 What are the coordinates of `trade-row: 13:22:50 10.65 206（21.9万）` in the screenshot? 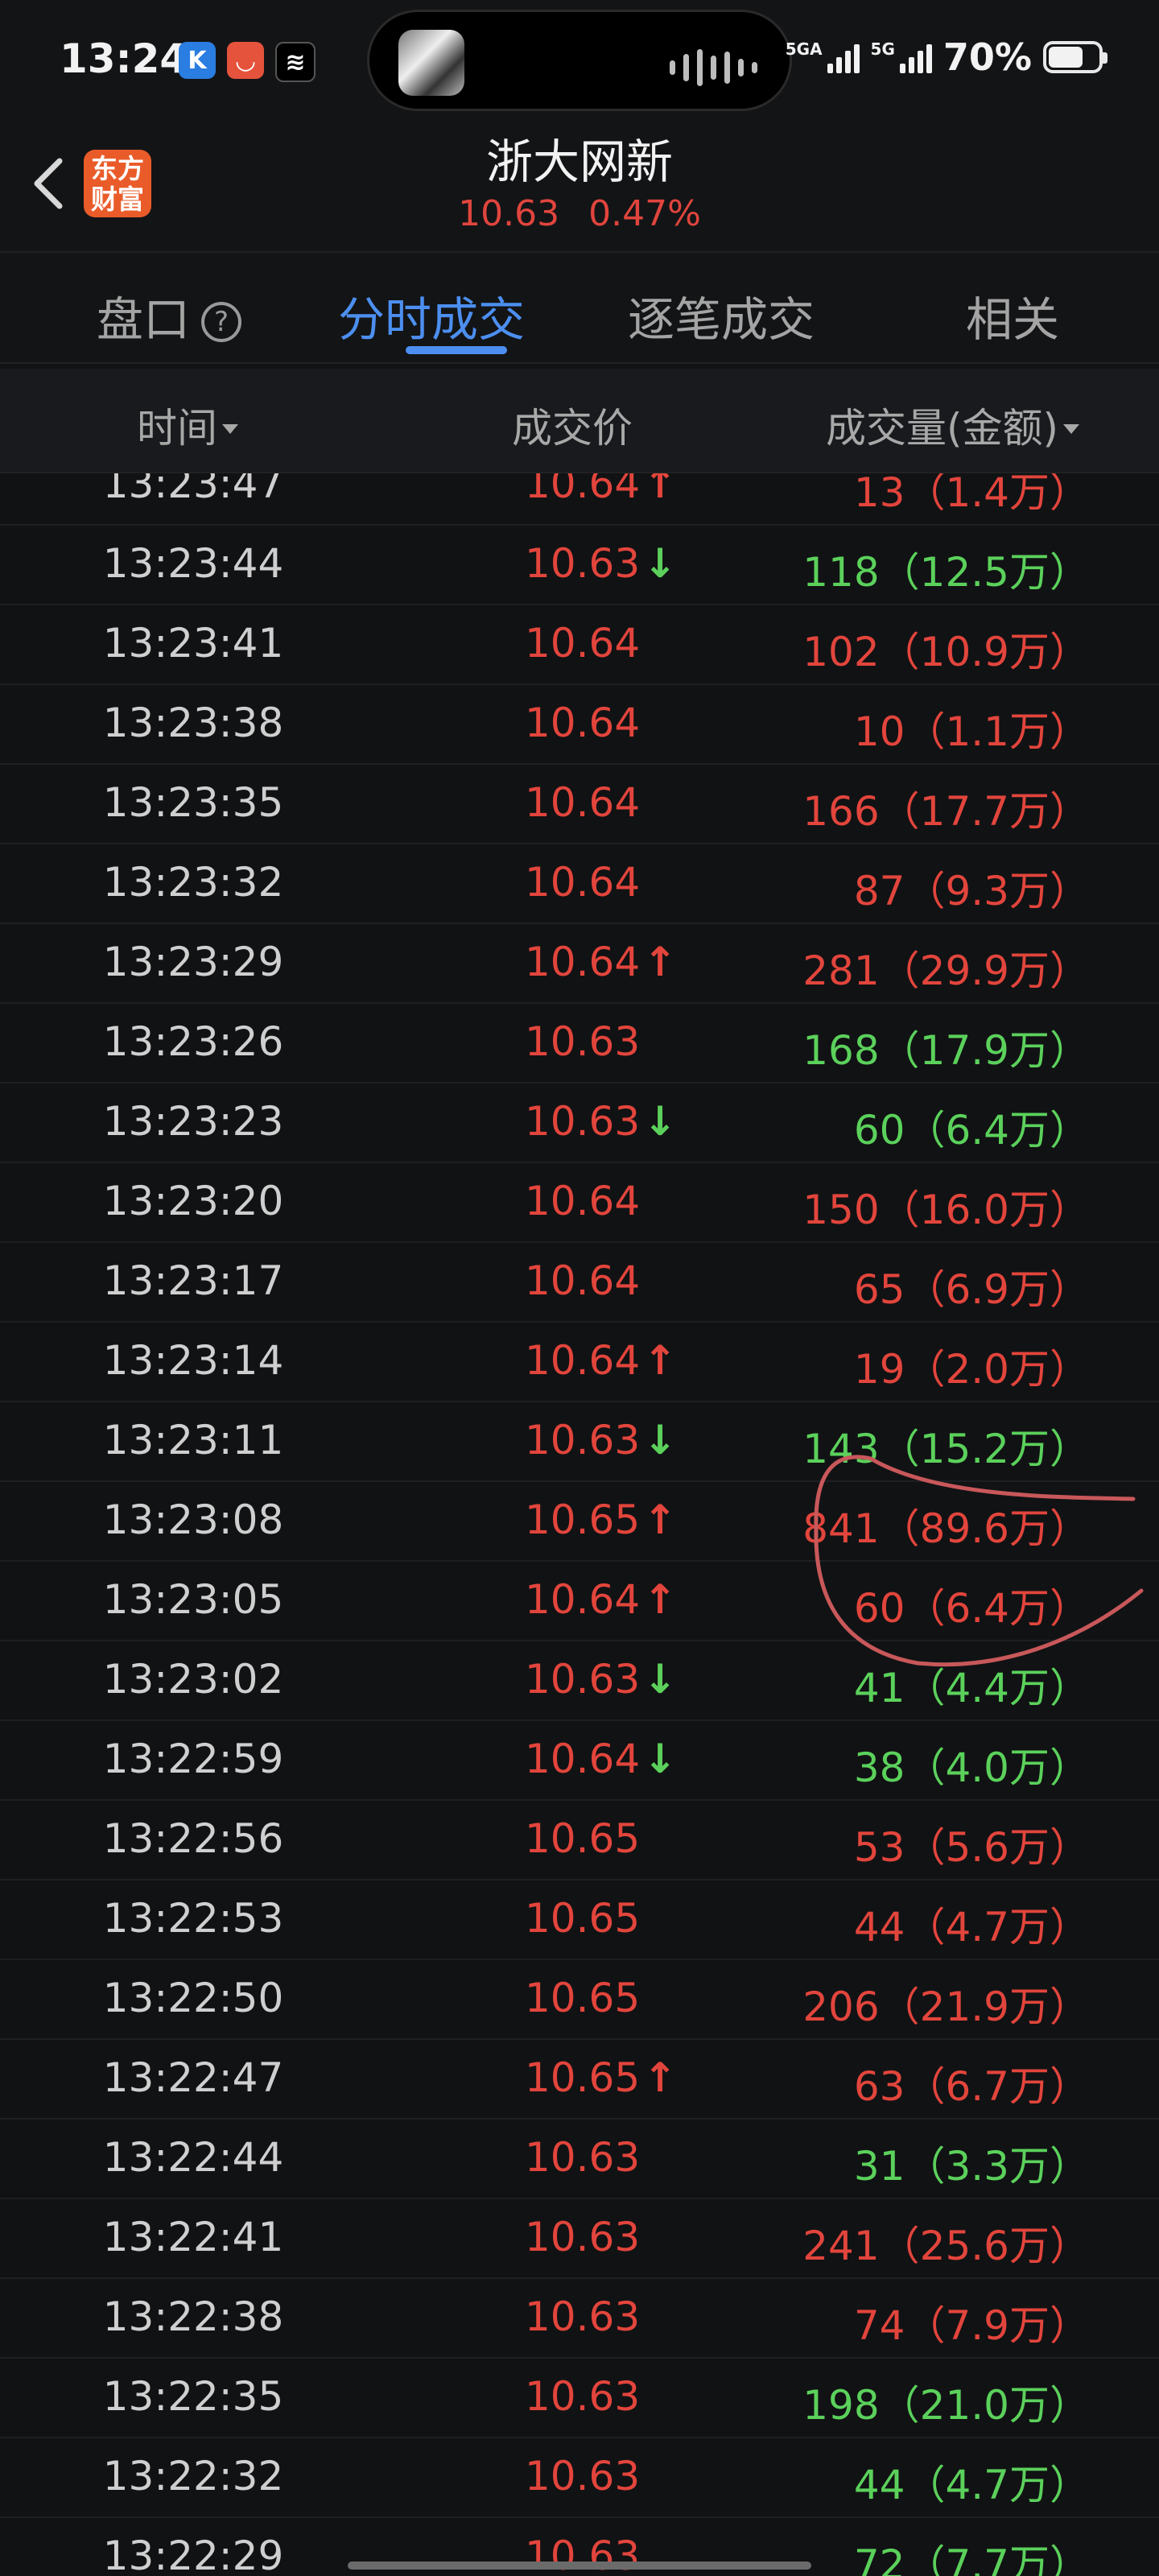 It's located at (579, 2000).